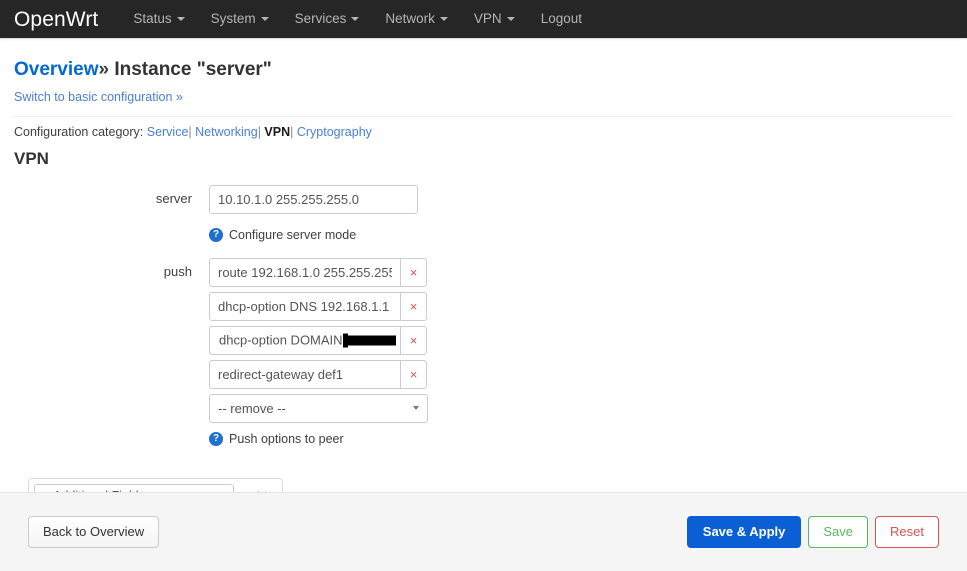 The height and width of the screenshot is (571, 967). I want to click on save-button: Save, so click(838, 532).